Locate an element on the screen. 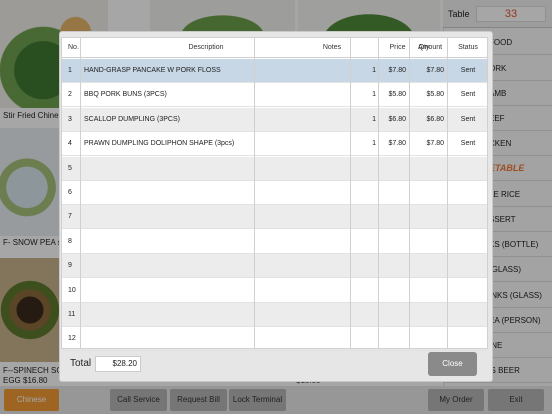  column-header-description: Description is located at coordinates (206, 47).